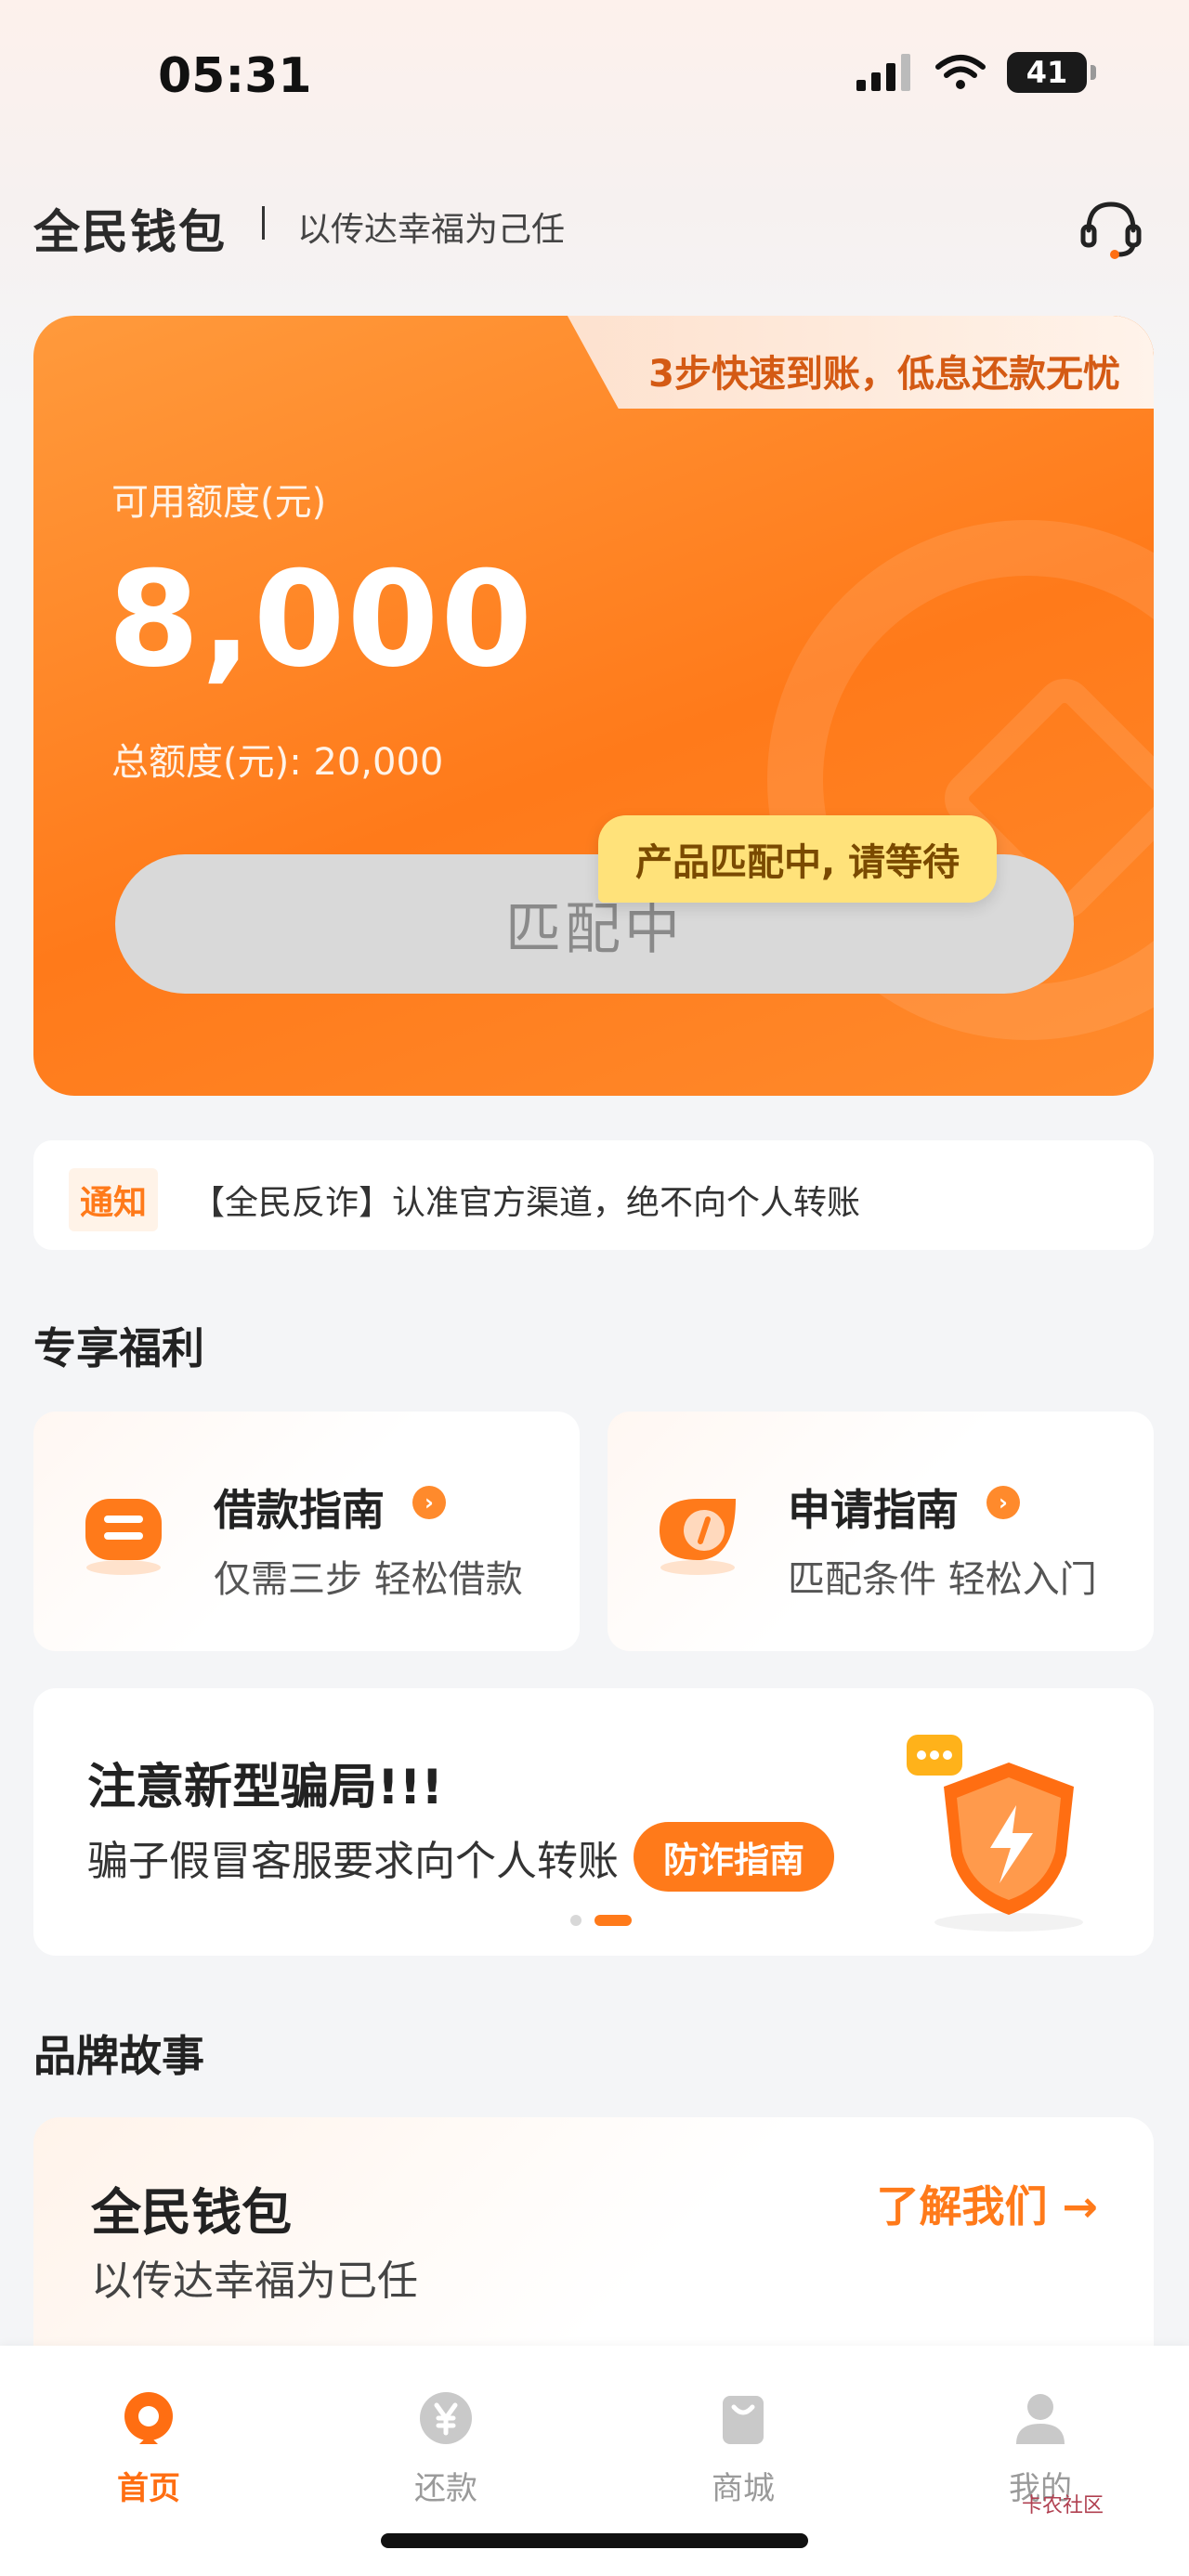 The width and height of the screenshot is (1189, 2576). Describe the element at coordinates (575, 1920) in the screenshot. I see `carousel-dot` at that location.